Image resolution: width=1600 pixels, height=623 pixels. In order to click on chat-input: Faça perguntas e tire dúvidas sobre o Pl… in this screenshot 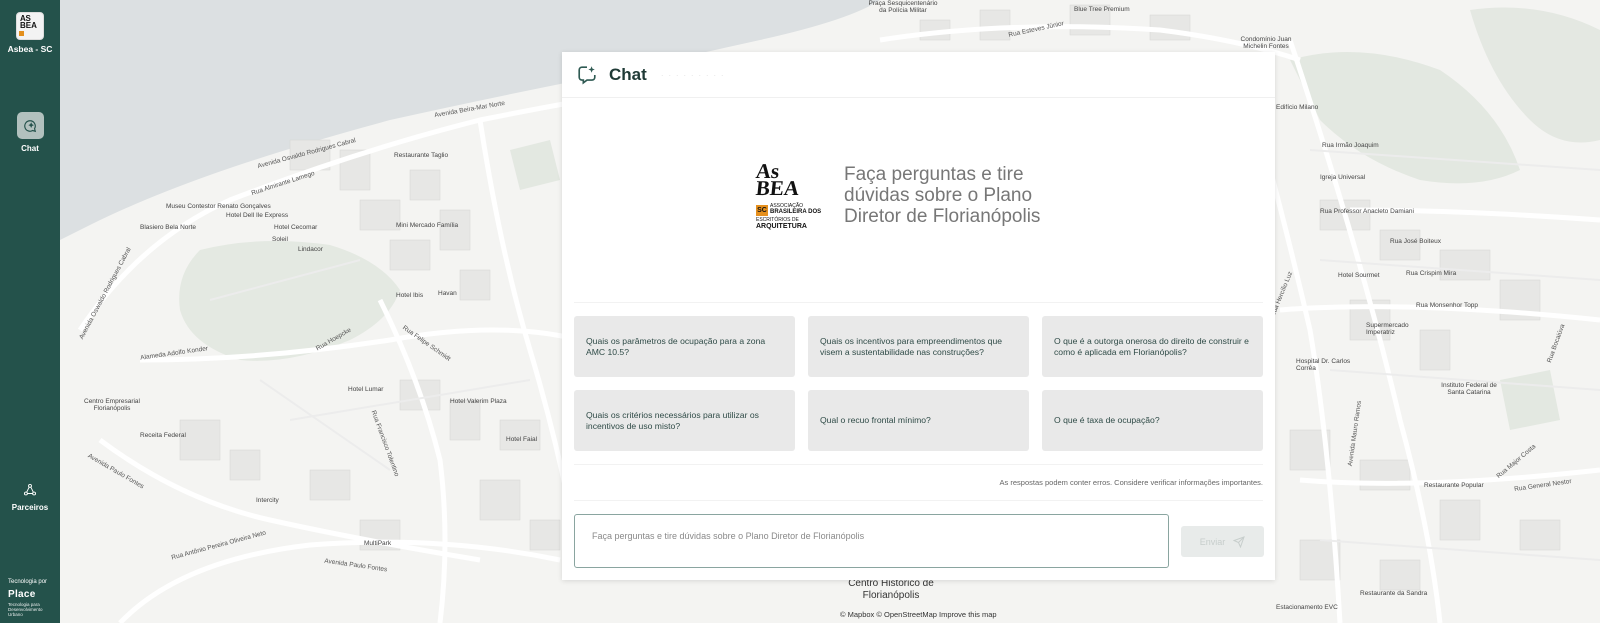, I will do `click(871, 541)`.